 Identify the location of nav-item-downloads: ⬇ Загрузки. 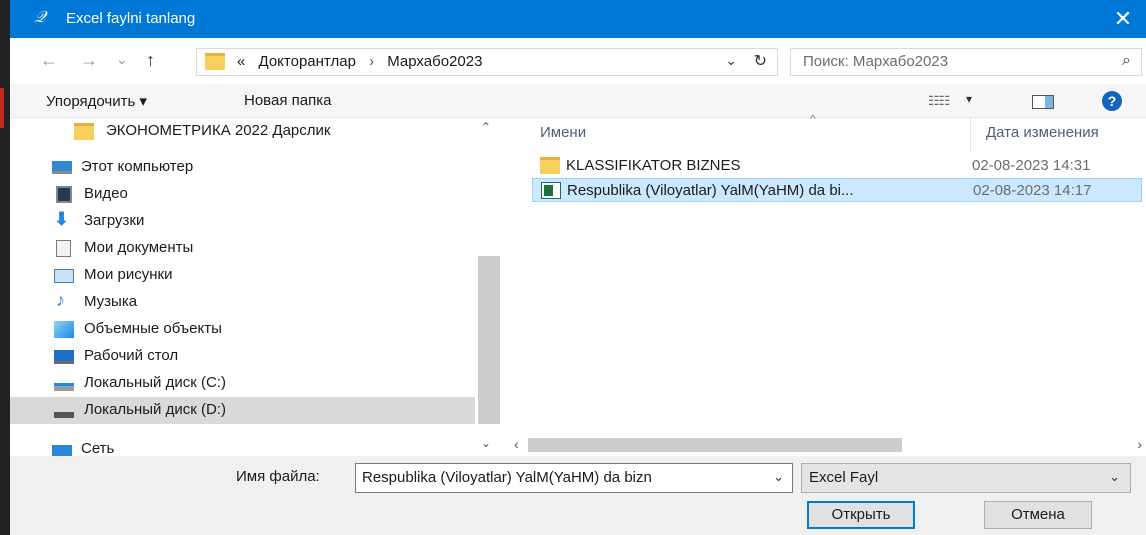
(242, 221).